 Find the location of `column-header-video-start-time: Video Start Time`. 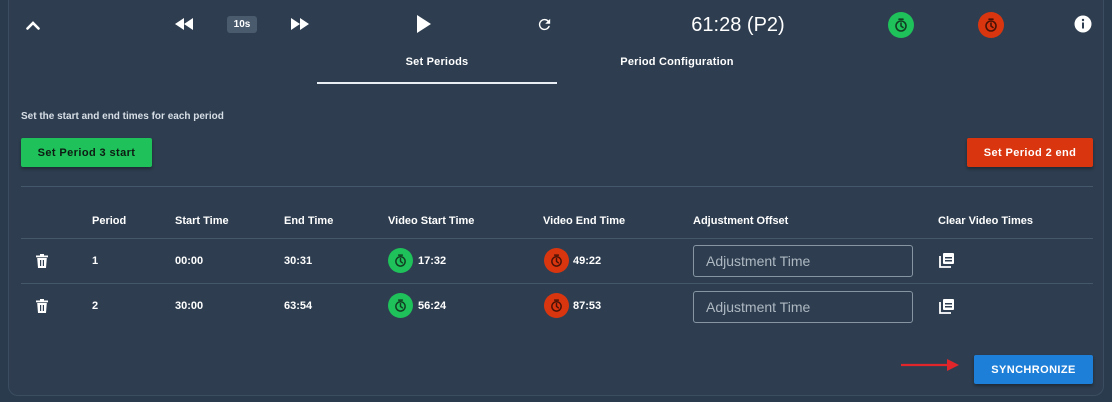

column-header-video-start-time: Video Start Time is located at coordinates (431, 221).